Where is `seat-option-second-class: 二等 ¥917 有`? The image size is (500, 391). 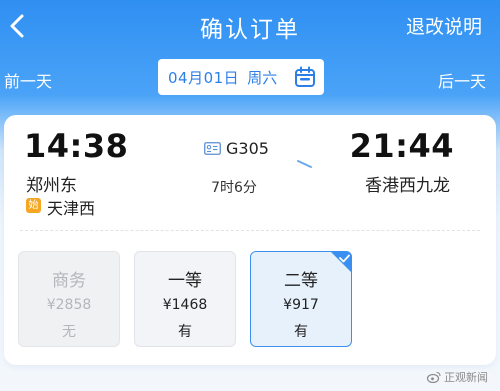 seat-option-second-class: 二等 ¥917 有 is located at coordinates (301, 299).